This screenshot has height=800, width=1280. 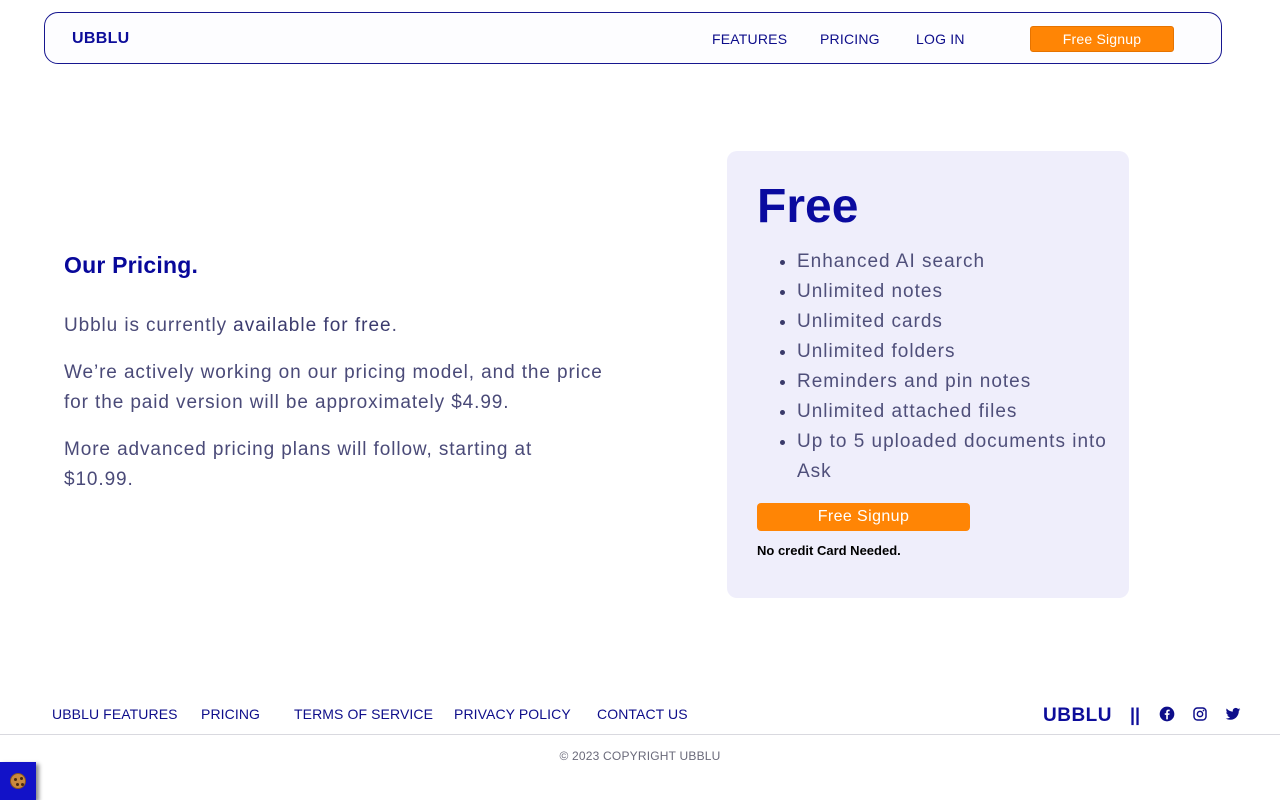 What do you see at coordinates (940, 39) in the screenshot?
I see `nav-link-login: LOG IN` at bounding box center [940, 39].